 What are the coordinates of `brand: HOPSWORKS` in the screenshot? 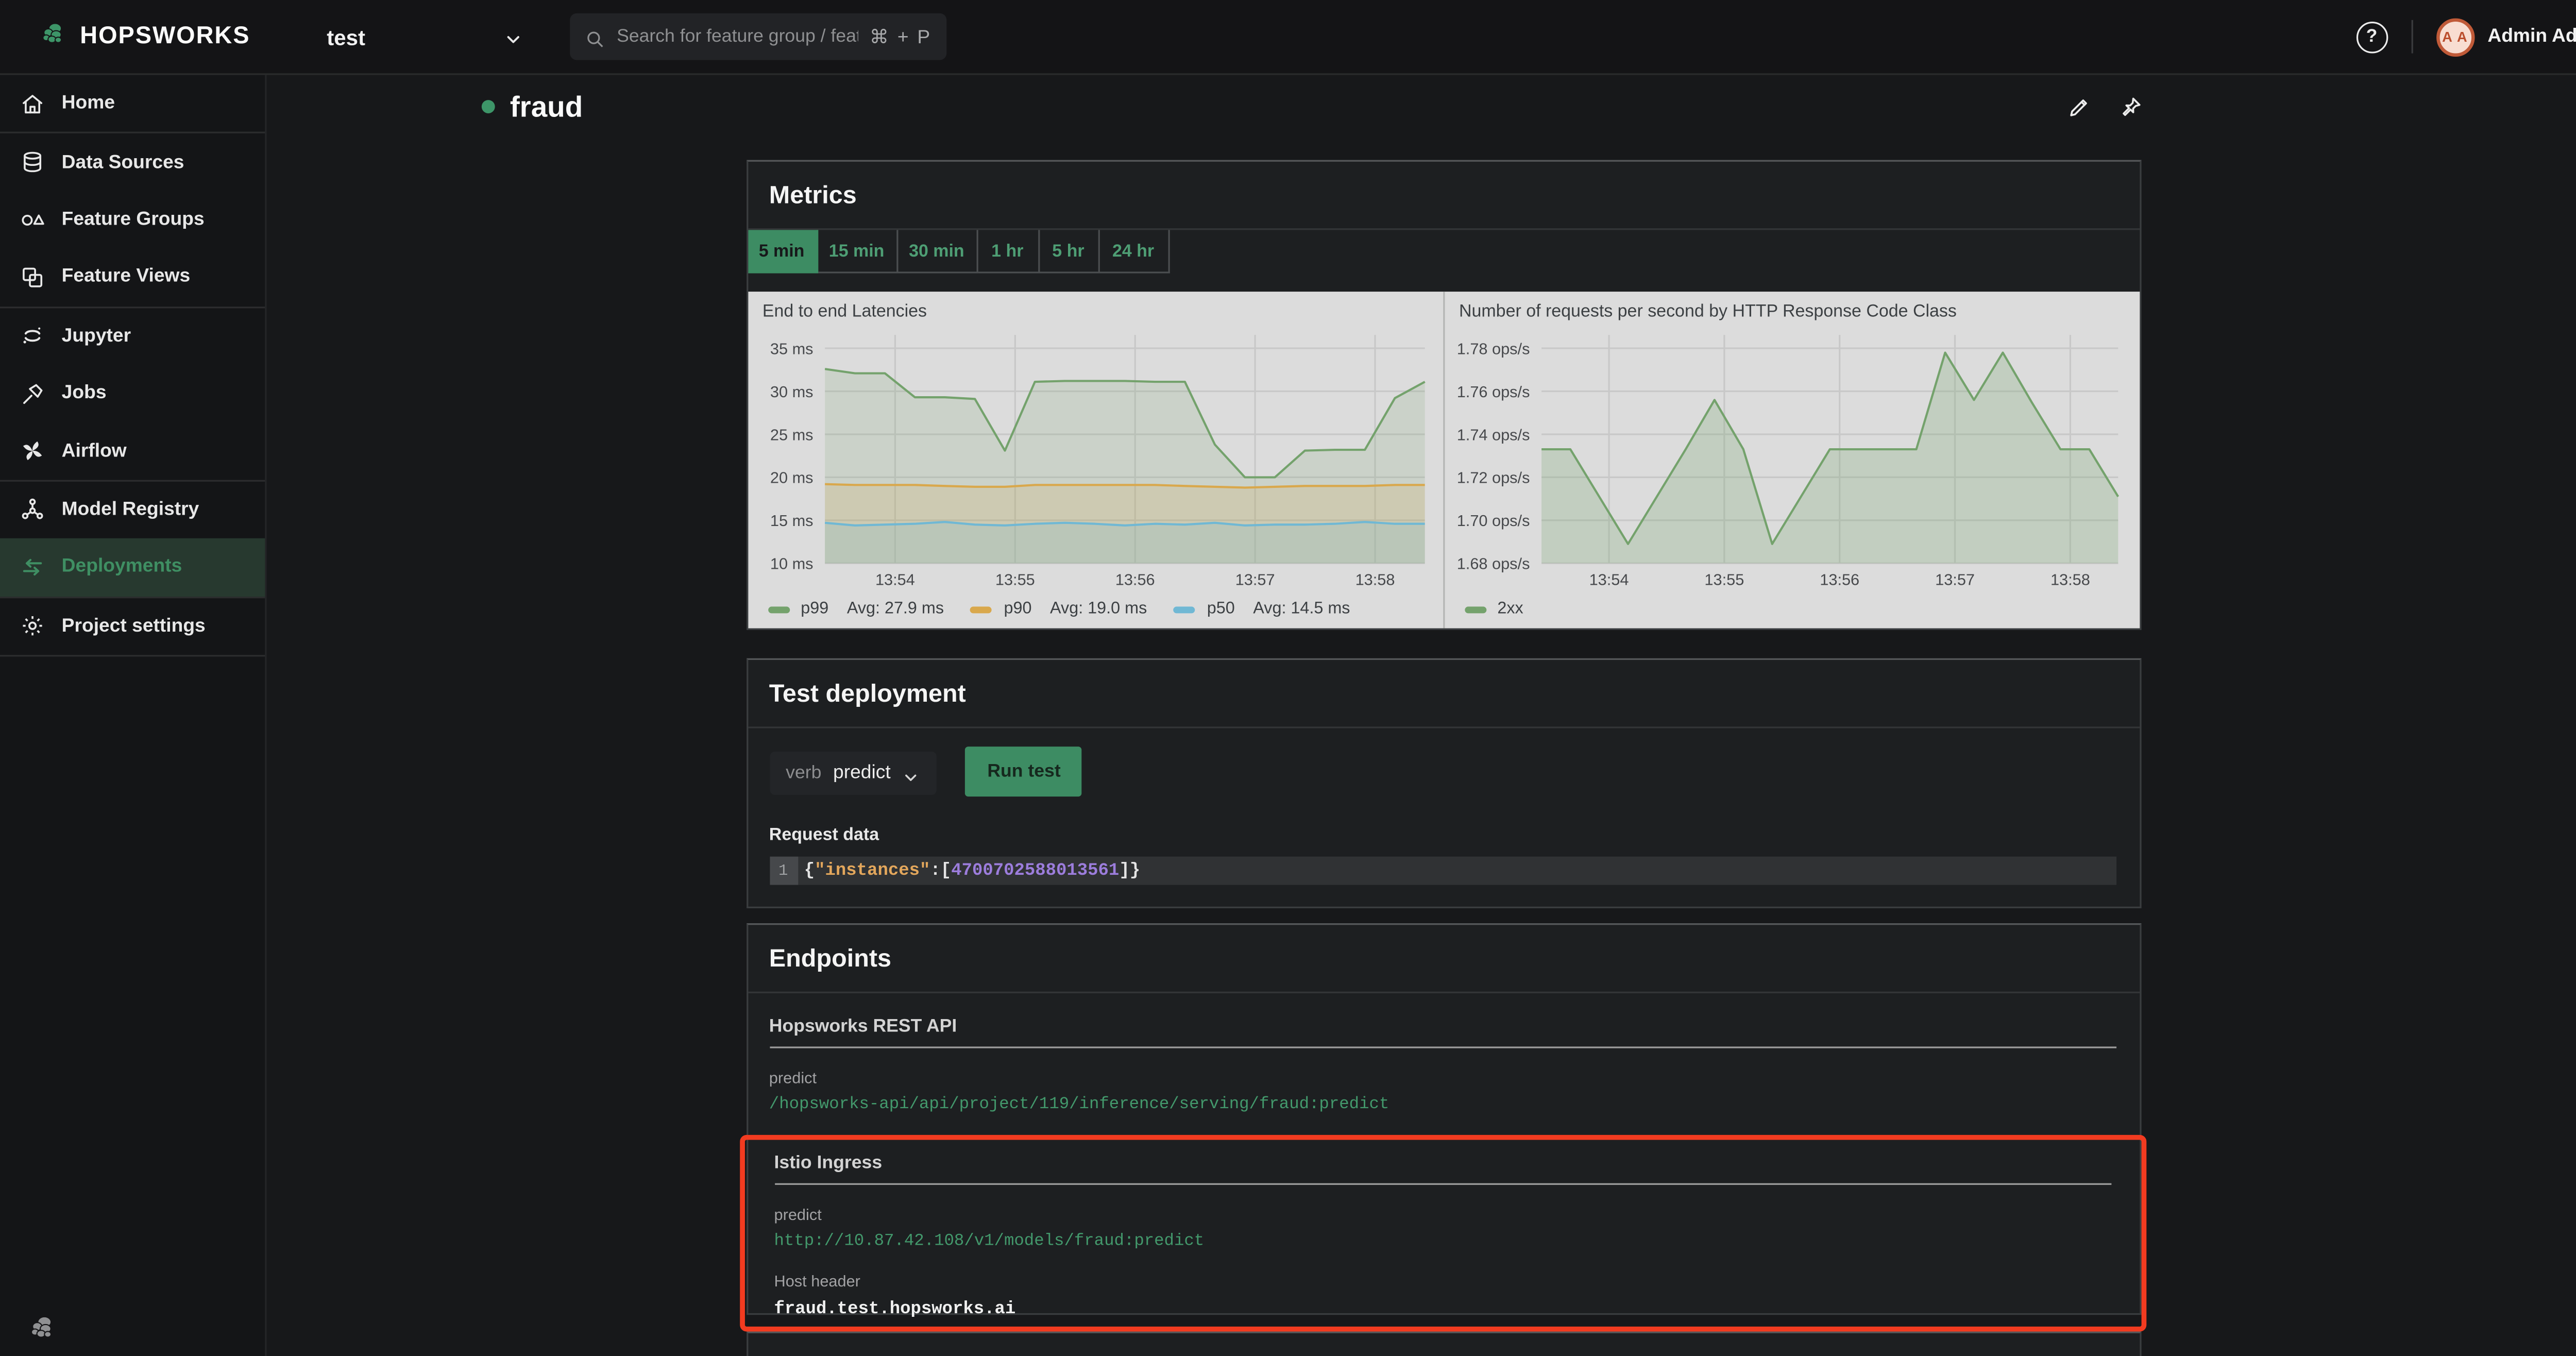 It's located at (145, 36).